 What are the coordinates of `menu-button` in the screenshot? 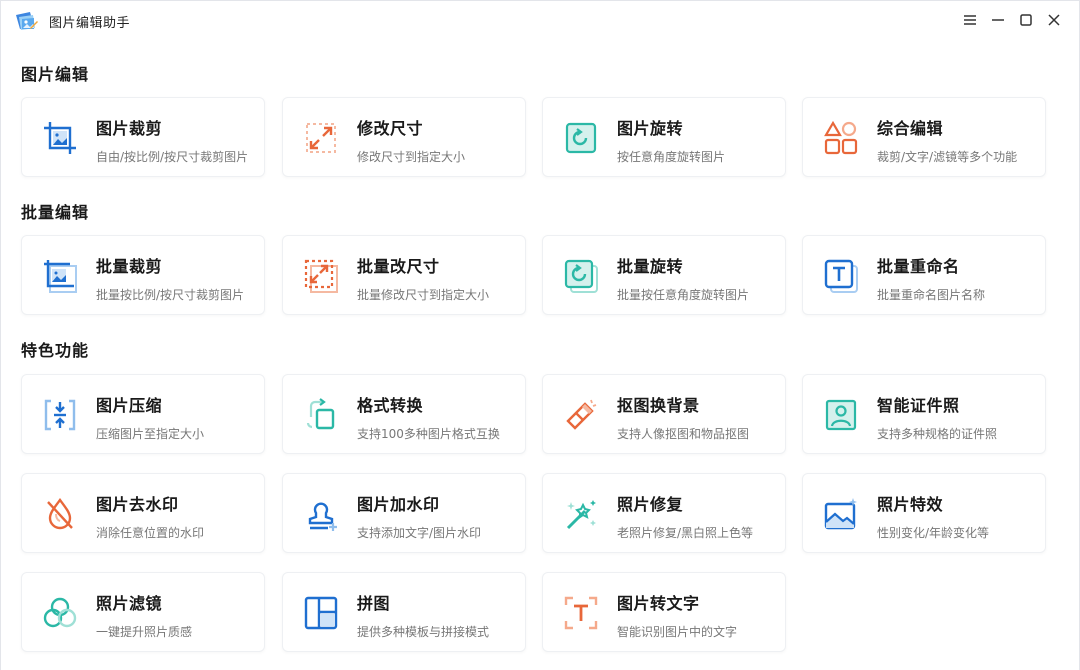 It's located at (970, 20).